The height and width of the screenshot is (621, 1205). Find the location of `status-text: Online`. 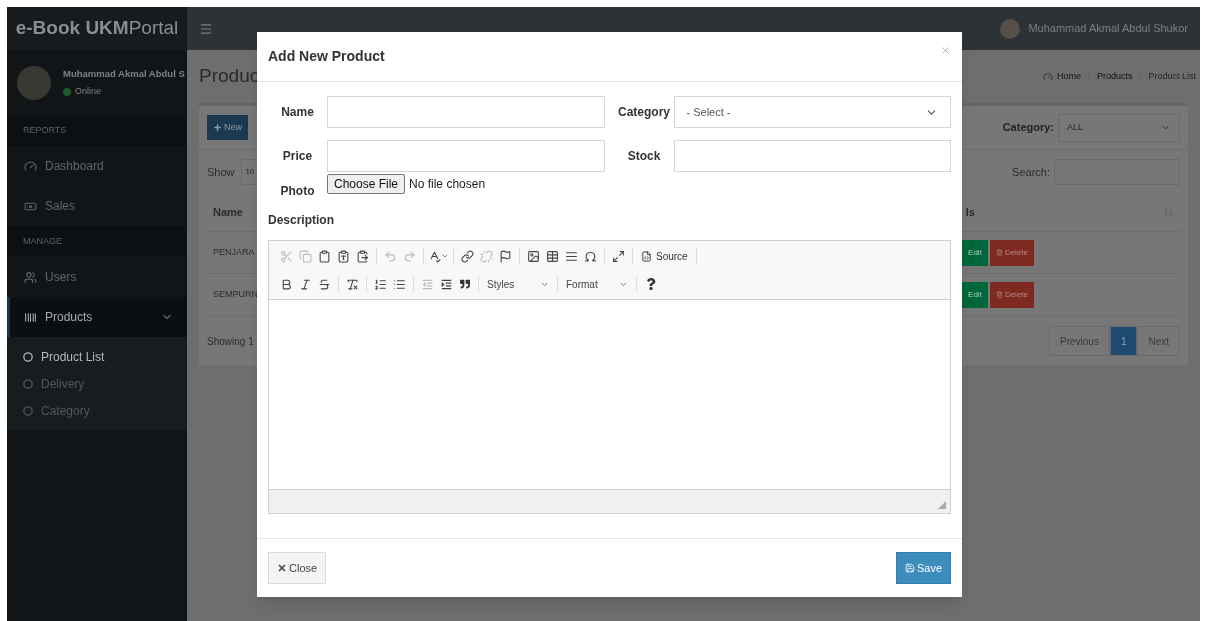

status-text: Online is located at coordinates (88, 91).